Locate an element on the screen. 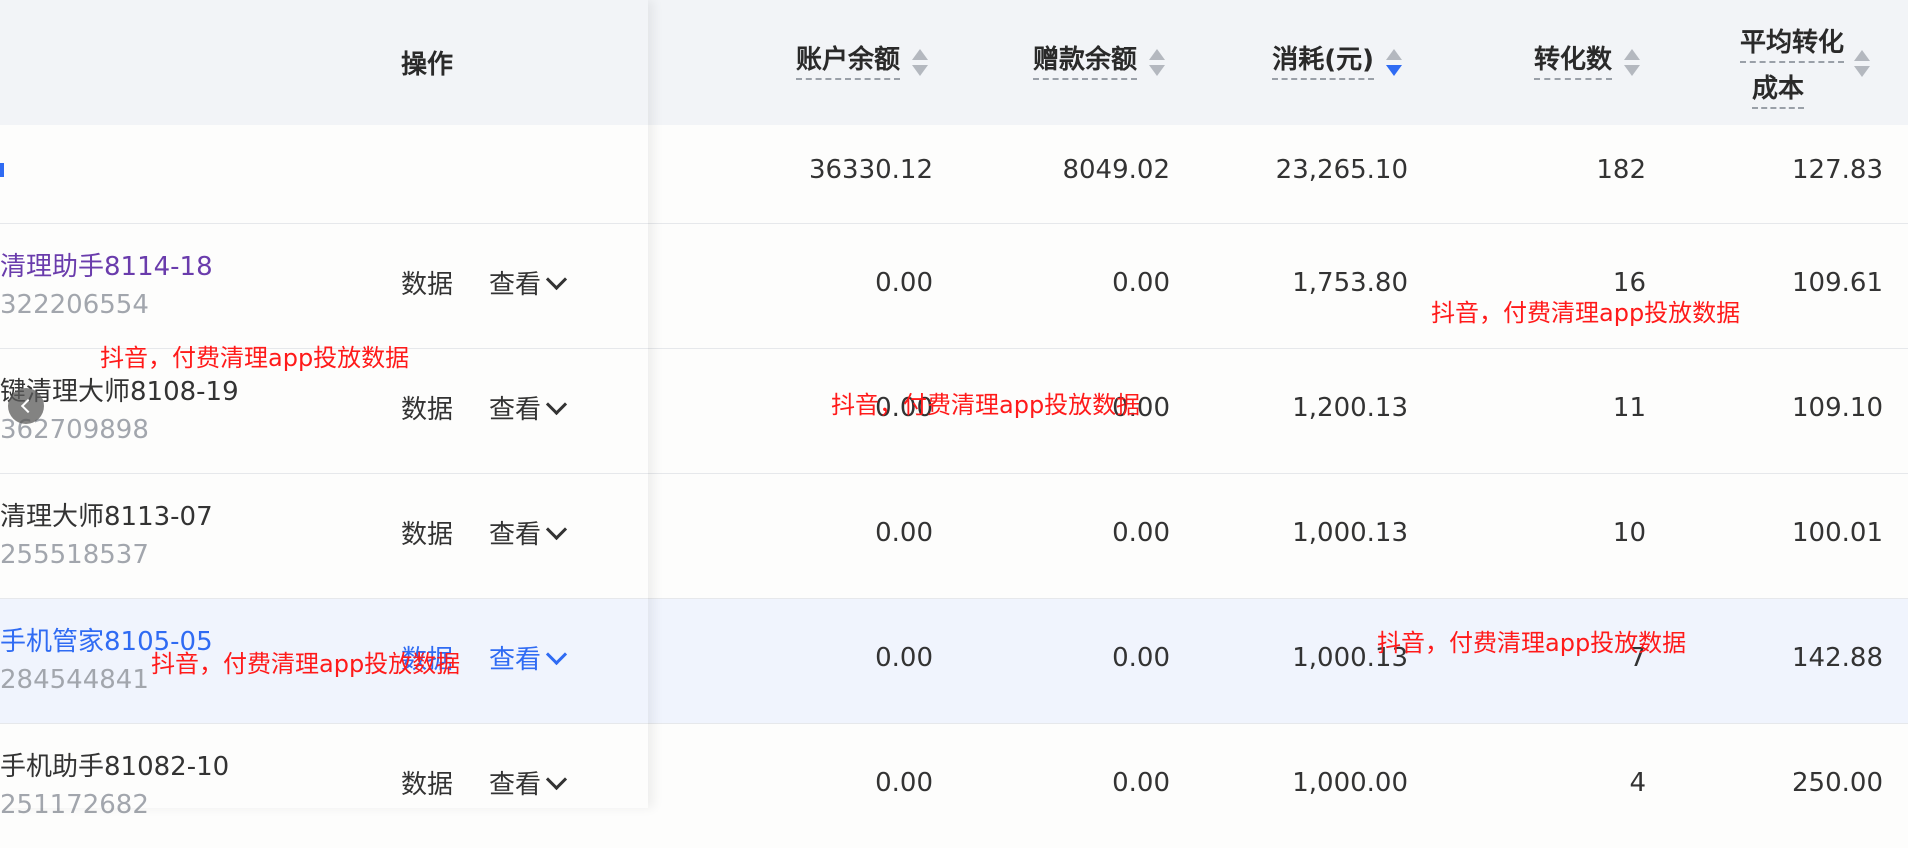 The image size is (1908, 848). account-name-link: 清理助手8114-18 is located at coordinates (106, 264).